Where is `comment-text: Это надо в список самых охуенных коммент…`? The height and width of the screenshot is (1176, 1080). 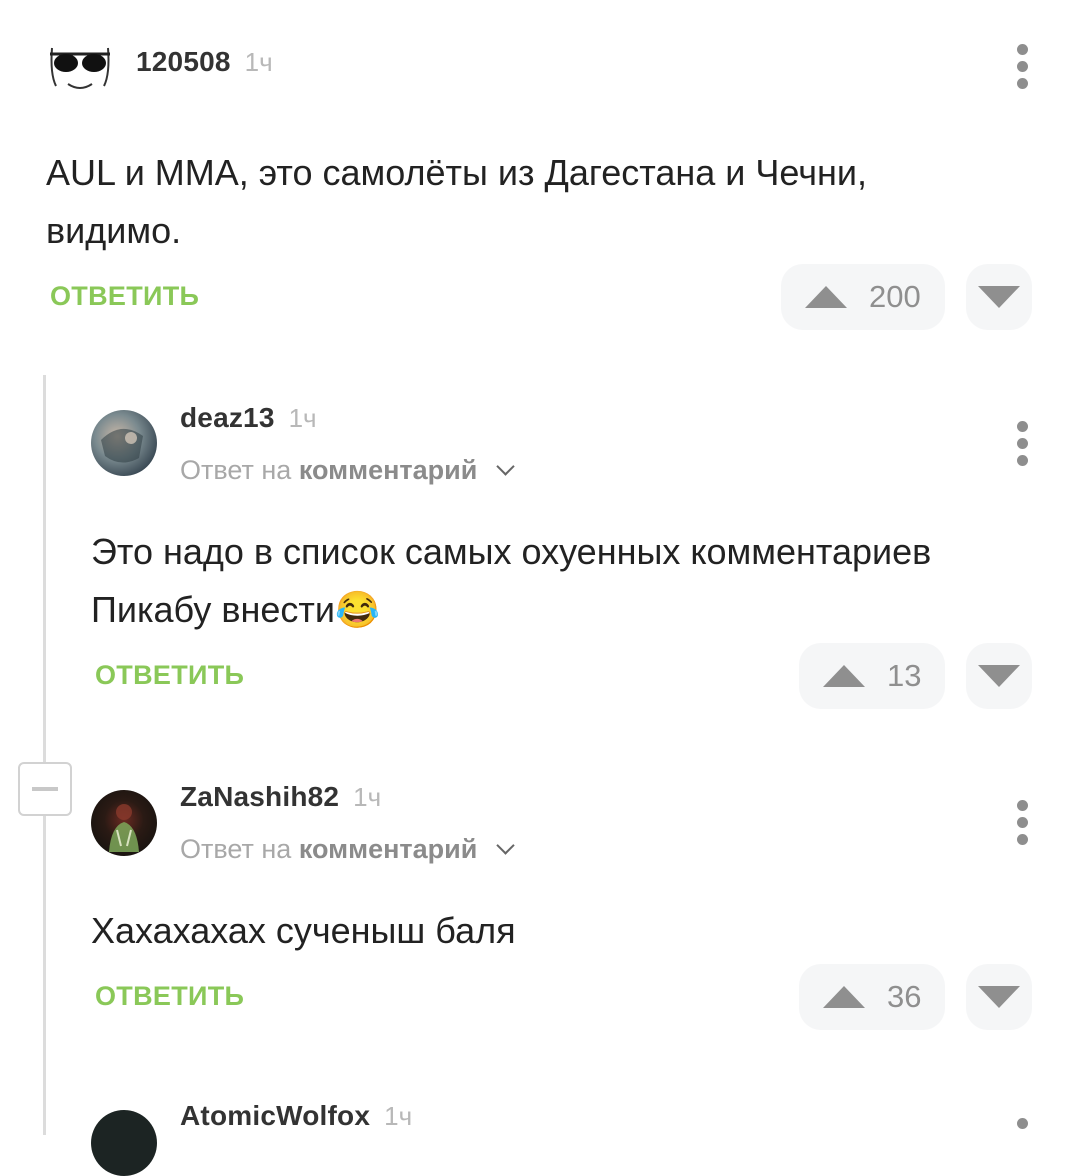 comment-text: Это надо в список самых охуенных коммент… is located at coordinates (511, 580).